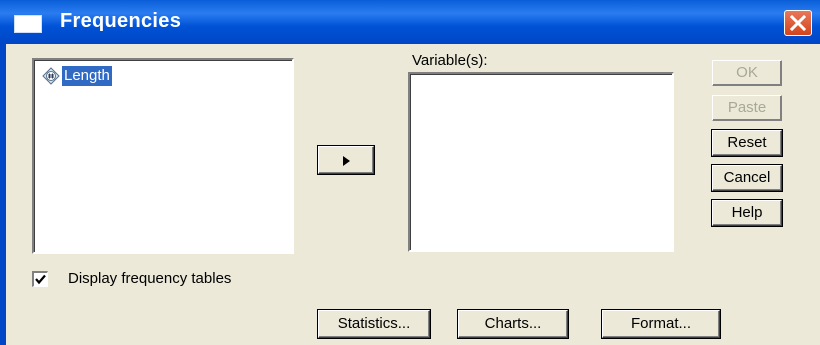  What do you see at coordinates (149, 278) in the screenshot?
I see `display-frequency-tables-label: Display frequency tables` at bounding box center [149, 278].